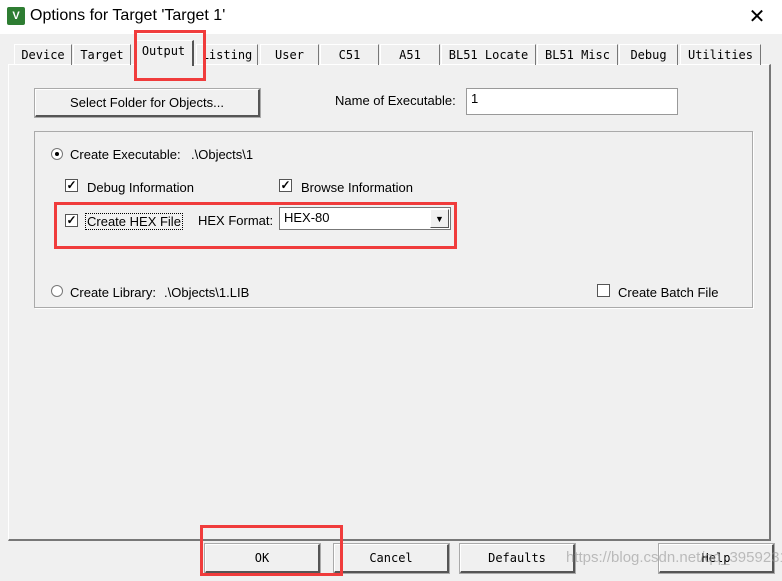 The height and width of the screenshot is (581, 782). What do you see at coordinates (757, 17) in the screenshot?
I see `close-icon: ✕` at bounding box center [757, 17].